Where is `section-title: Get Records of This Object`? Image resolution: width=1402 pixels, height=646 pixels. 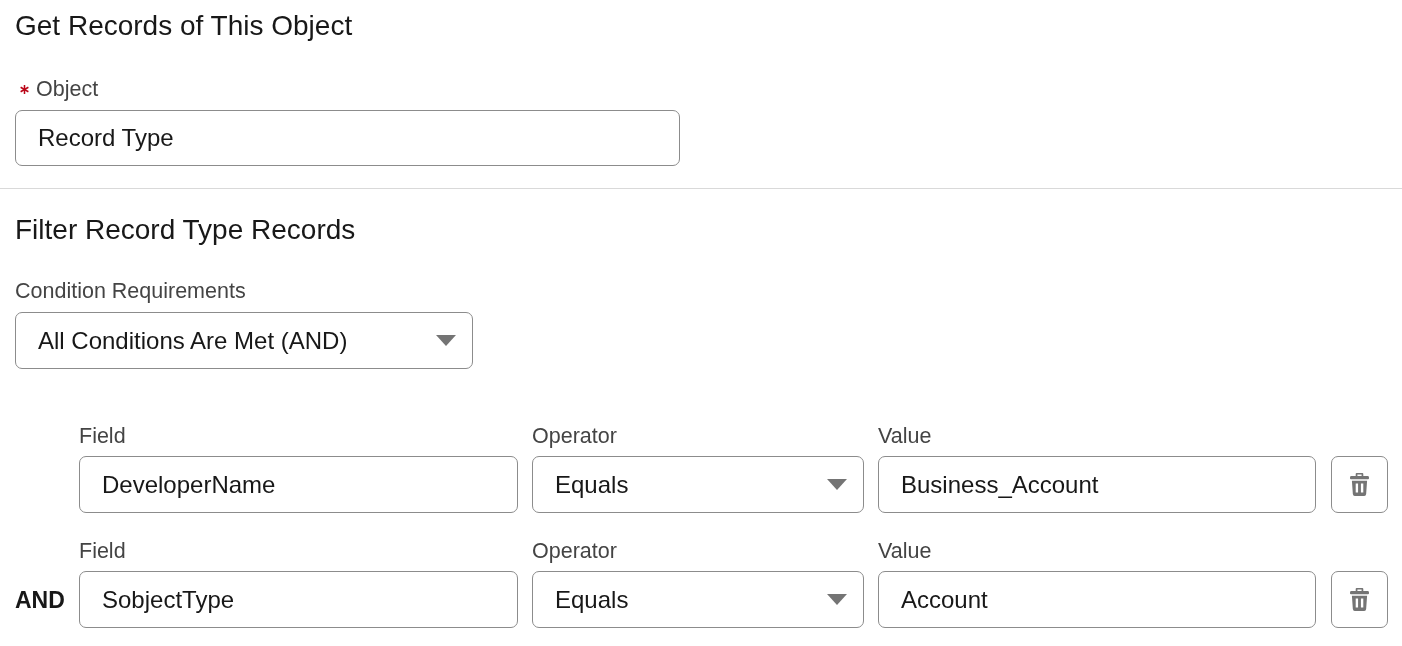
section-title: Get Records of This Object is located at coordinates (184, 26).